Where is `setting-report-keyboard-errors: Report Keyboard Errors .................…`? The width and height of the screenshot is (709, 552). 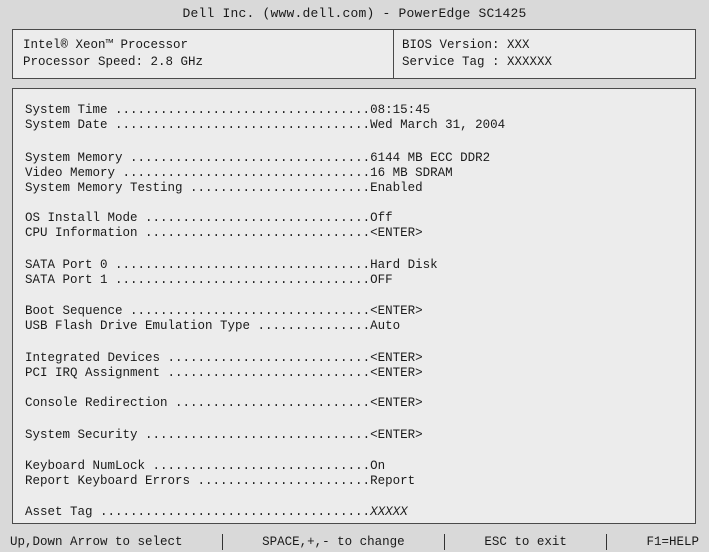
setting-report-keyboard-errors: Report Keyboard Errors .................… is located at coordinates (220, 481).